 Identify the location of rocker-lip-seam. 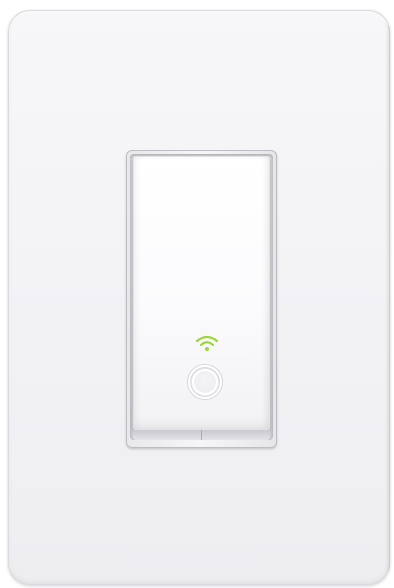
(201, 435).